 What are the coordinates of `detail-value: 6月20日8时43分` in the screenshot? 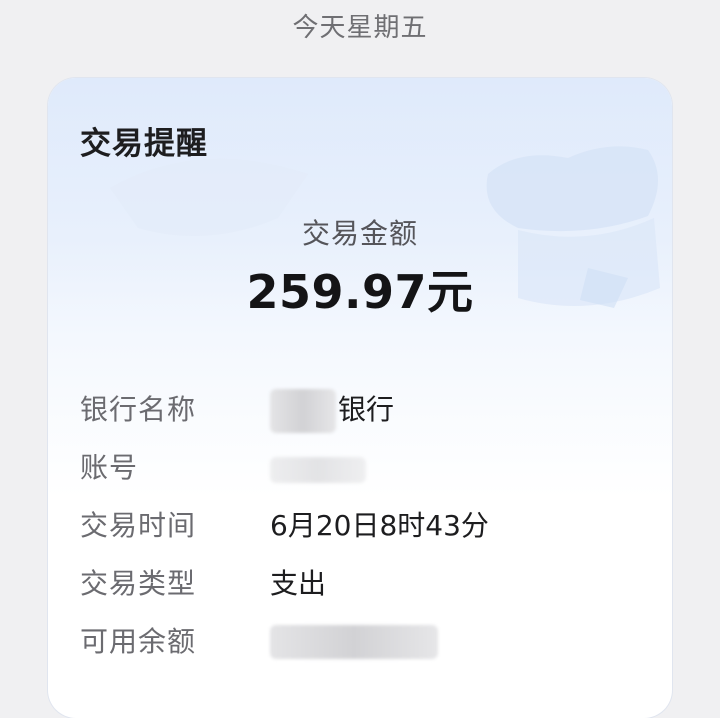 It's located at (379, 525).